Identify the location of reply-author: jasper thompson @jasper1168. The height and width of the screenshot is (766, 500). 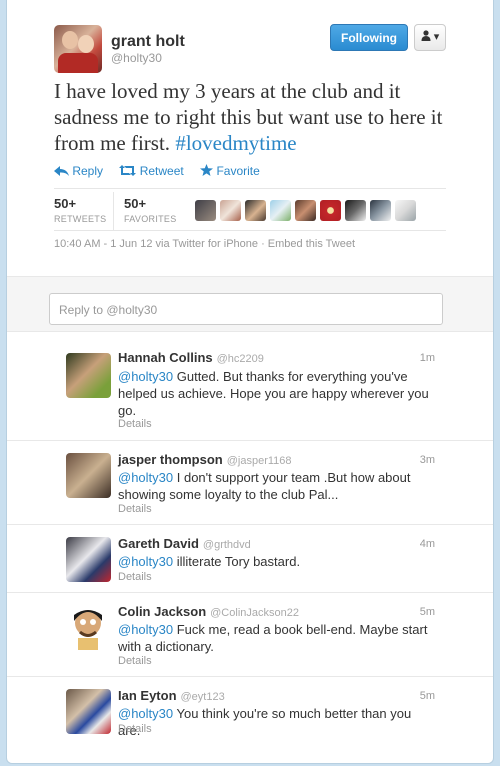
(205, 459).